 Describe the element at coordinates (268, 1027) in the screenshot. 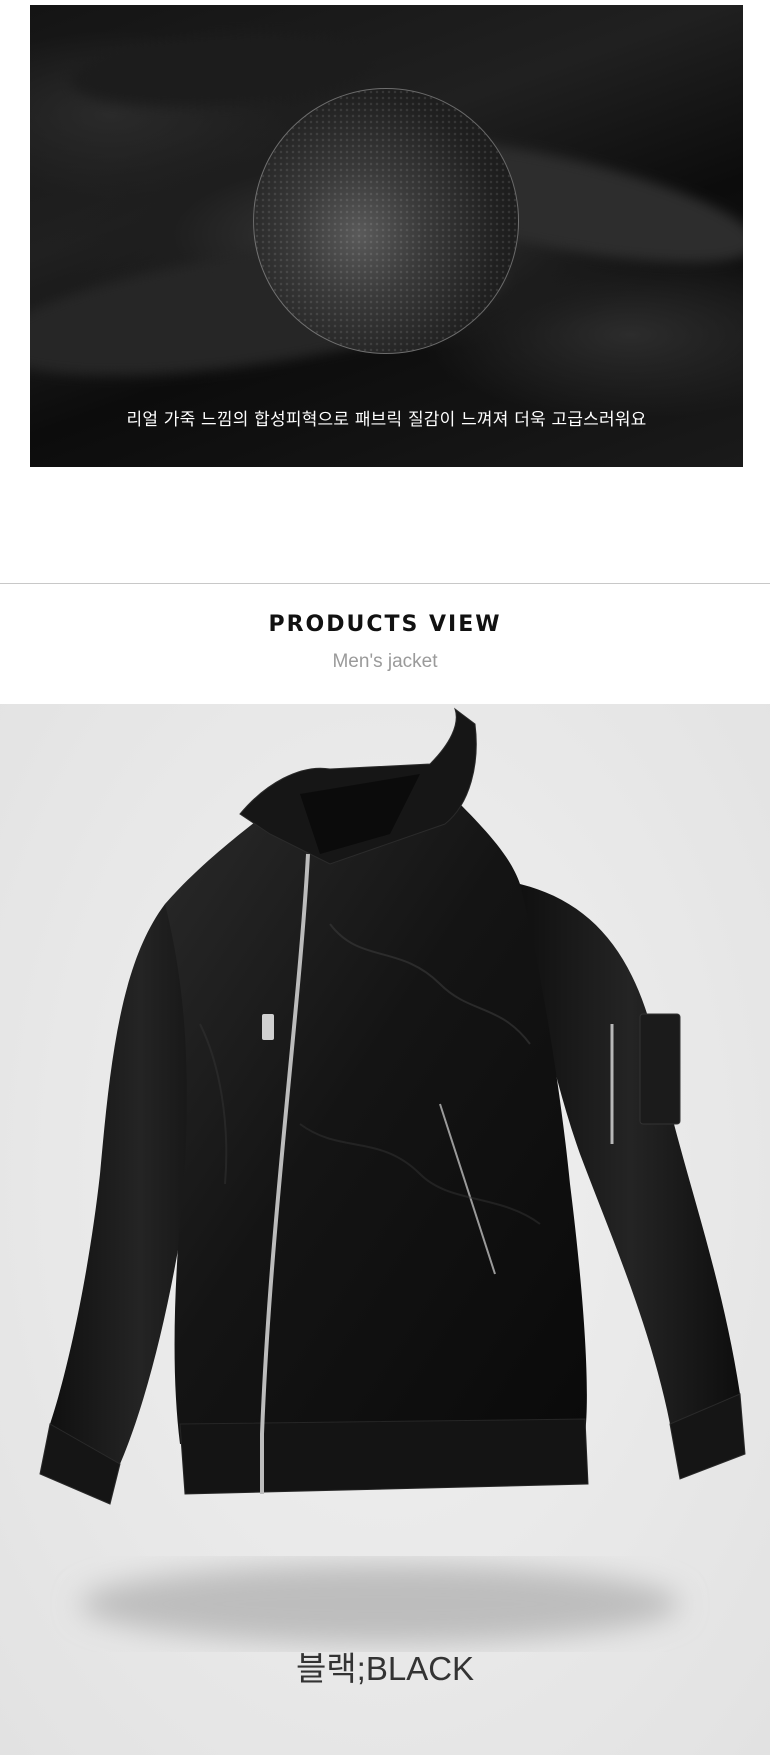

I see `zipper-pull` at that location.